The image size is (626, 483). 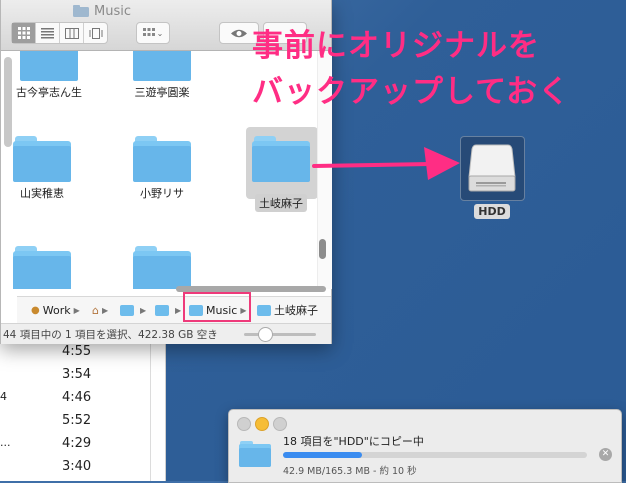 I want to click on column-view-button, so click(x=72, y=33).